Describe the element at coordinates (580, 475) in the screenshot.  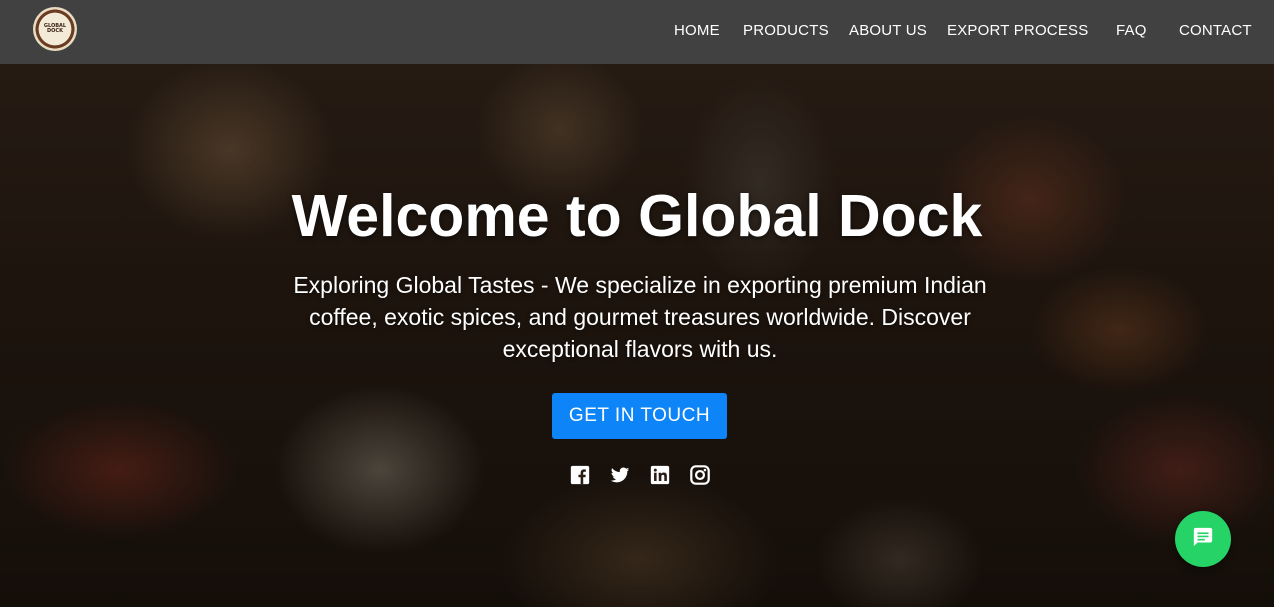
I see `facebook-icon` at that location.